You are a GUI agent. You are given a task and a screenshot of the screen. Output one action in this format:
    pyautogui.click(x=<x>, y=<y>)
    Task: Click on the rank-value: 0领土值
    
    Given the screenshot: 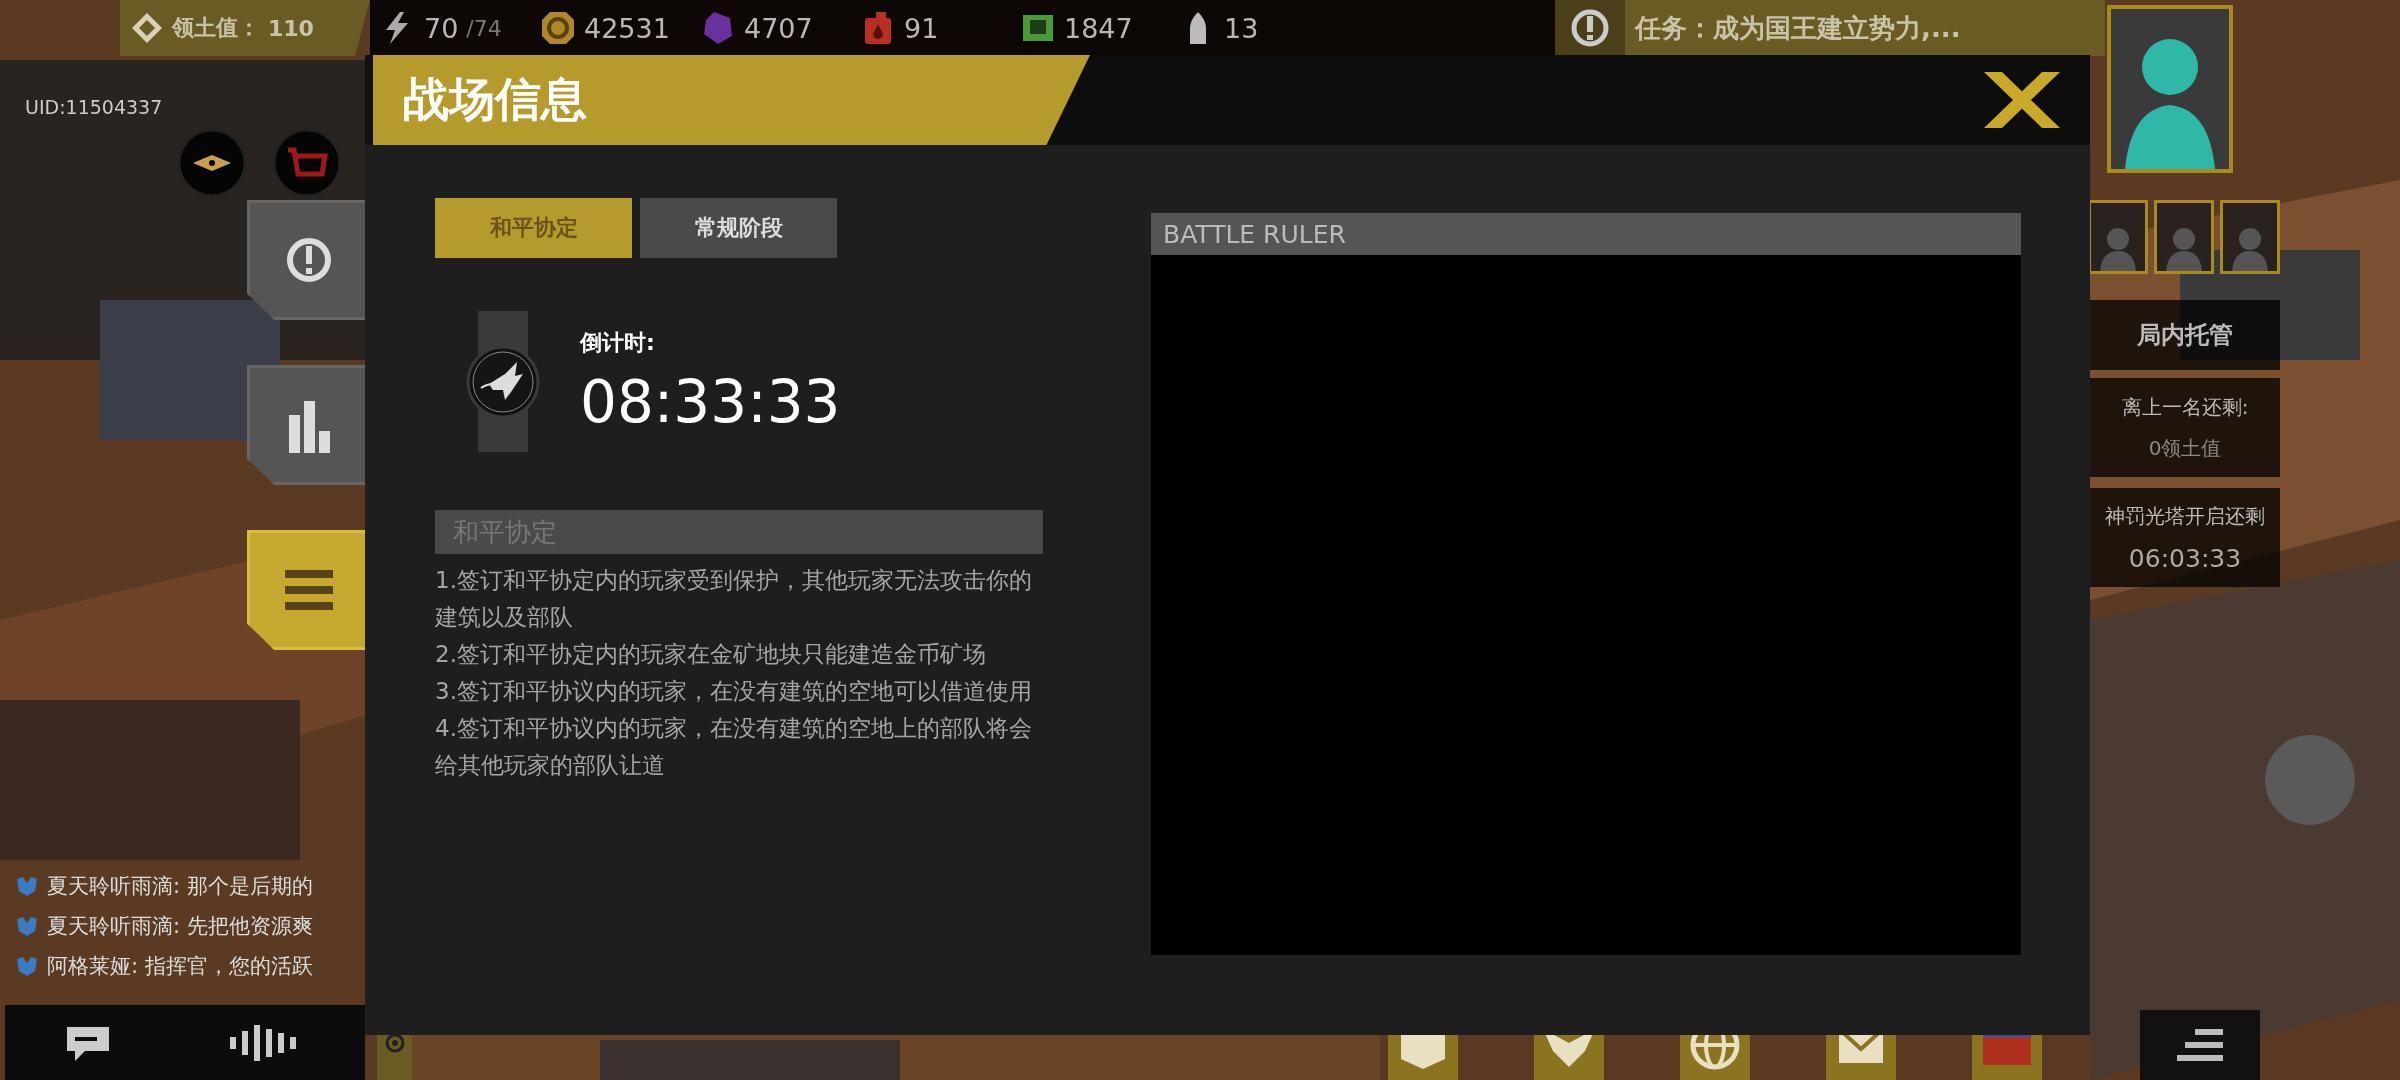 What is the action you would take?
    pyautogui.click(x=2185, y=448)
    